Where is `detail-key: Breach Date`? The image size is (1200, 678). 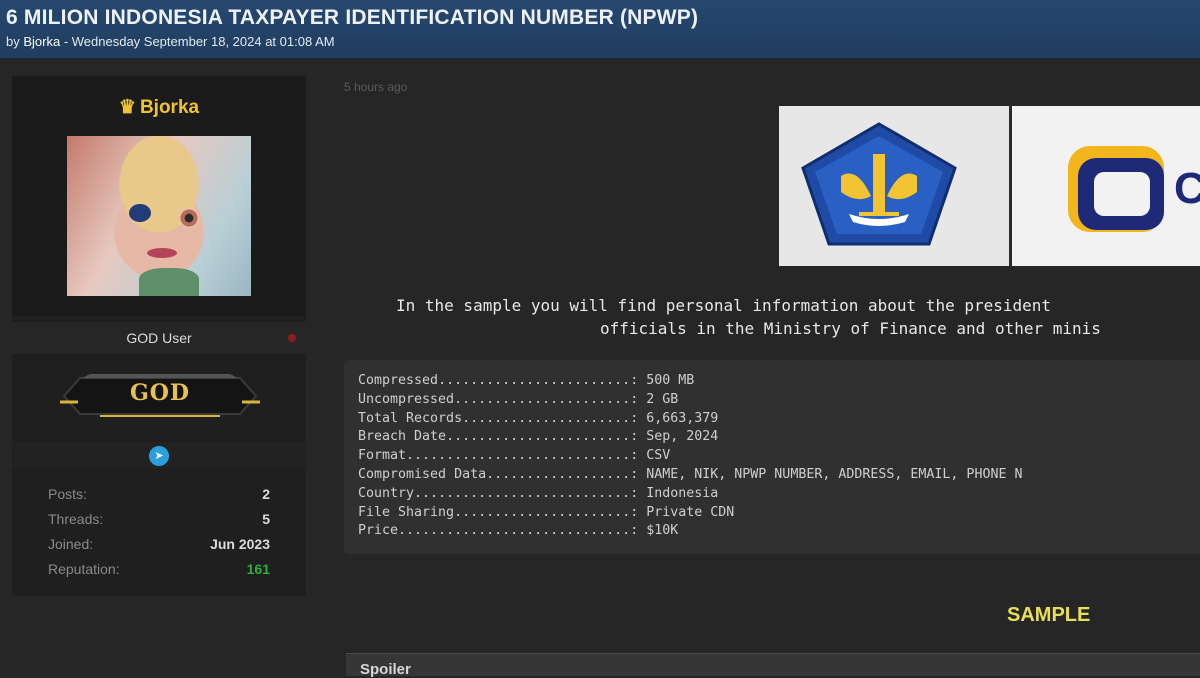
detail-key: Breach Date is located at coordinates (402, 437).